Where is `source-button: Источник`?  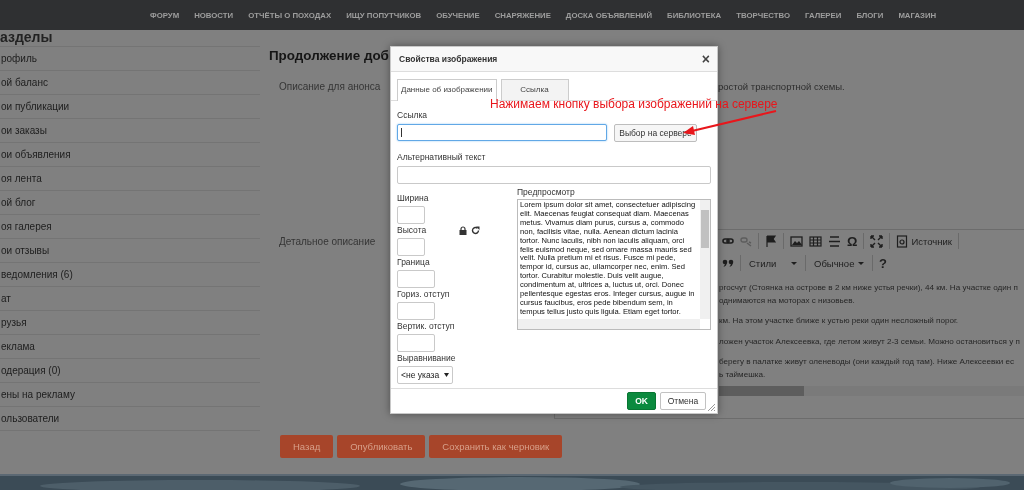
source-button: Источник is located at coordinates (924, 241).